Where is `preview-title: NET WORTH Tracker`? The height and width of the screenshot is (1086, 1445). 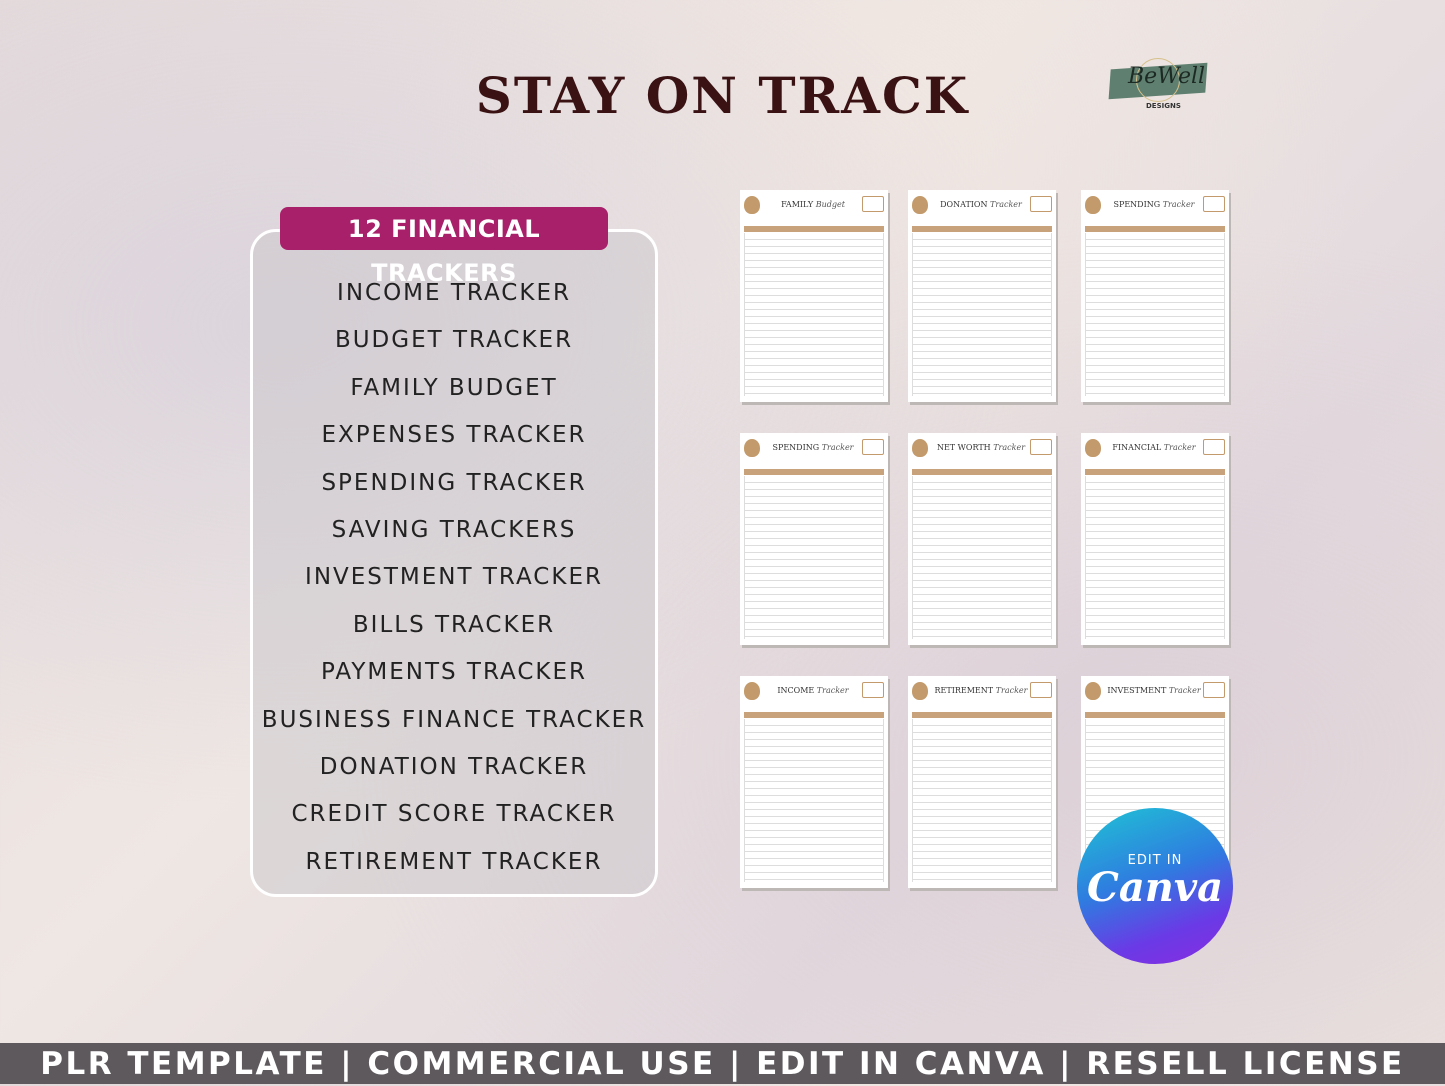
preview-title: NET WORTH Tracker is located at coordinates (981, 447).